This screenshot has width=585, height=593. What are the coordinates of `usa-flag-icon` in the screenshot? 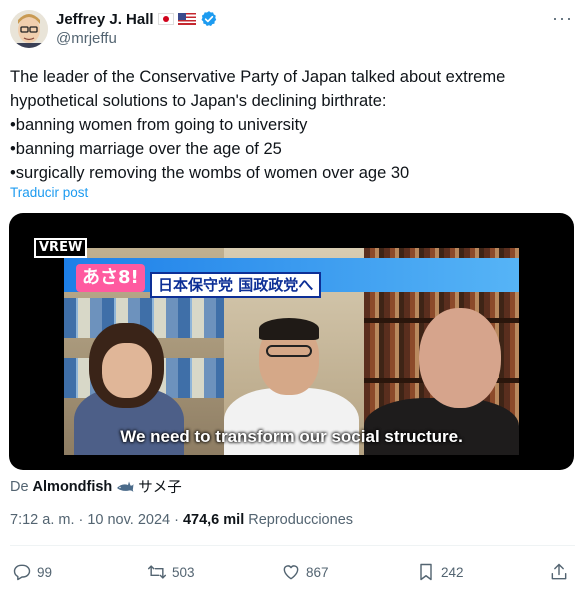 It's located at (186, 19).